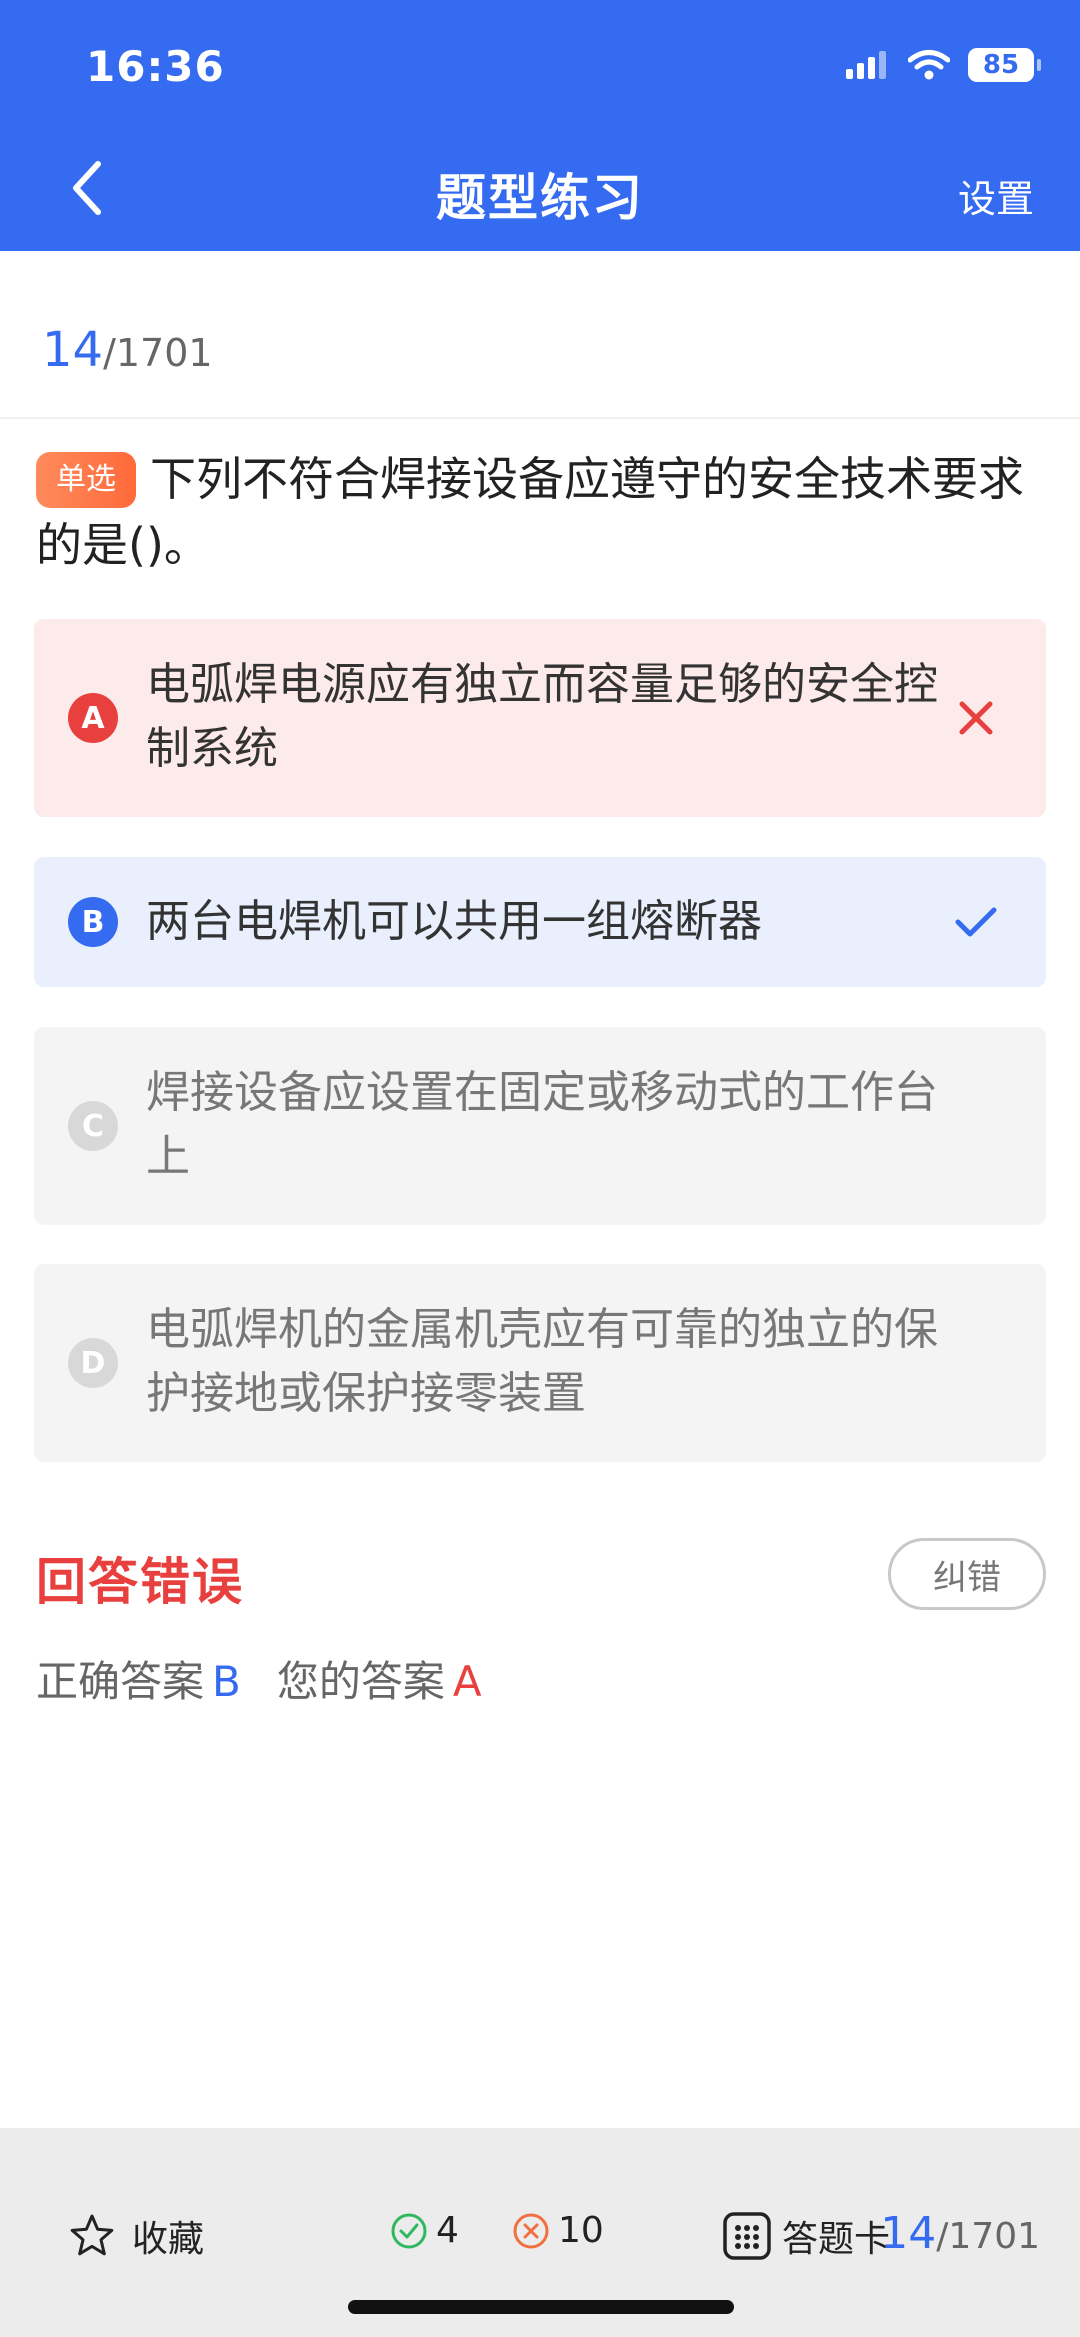 This screenshot has width=1080, height=2337. I want to click on right-count: 4, so click(424, 2230).